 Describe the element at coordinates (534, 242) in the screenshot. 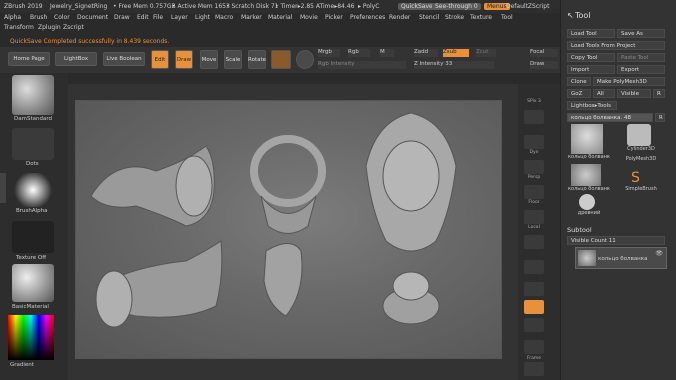

I see `xyz-icon` at that location.